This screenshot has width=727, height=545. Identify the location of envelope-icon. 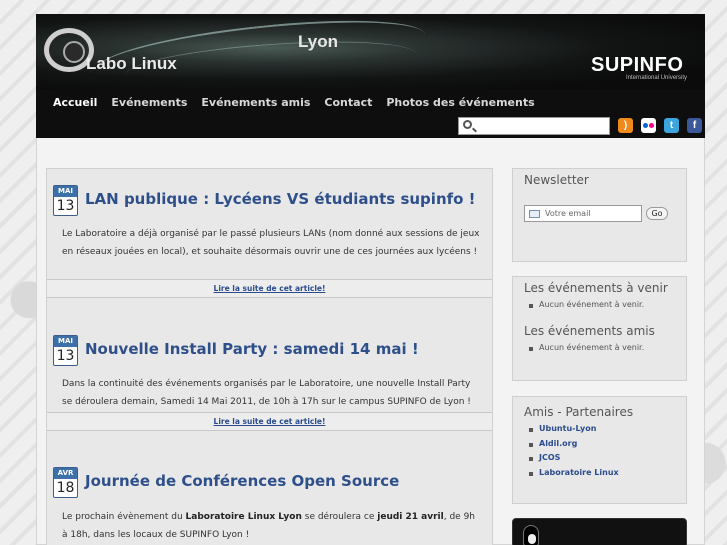
(534, 214).